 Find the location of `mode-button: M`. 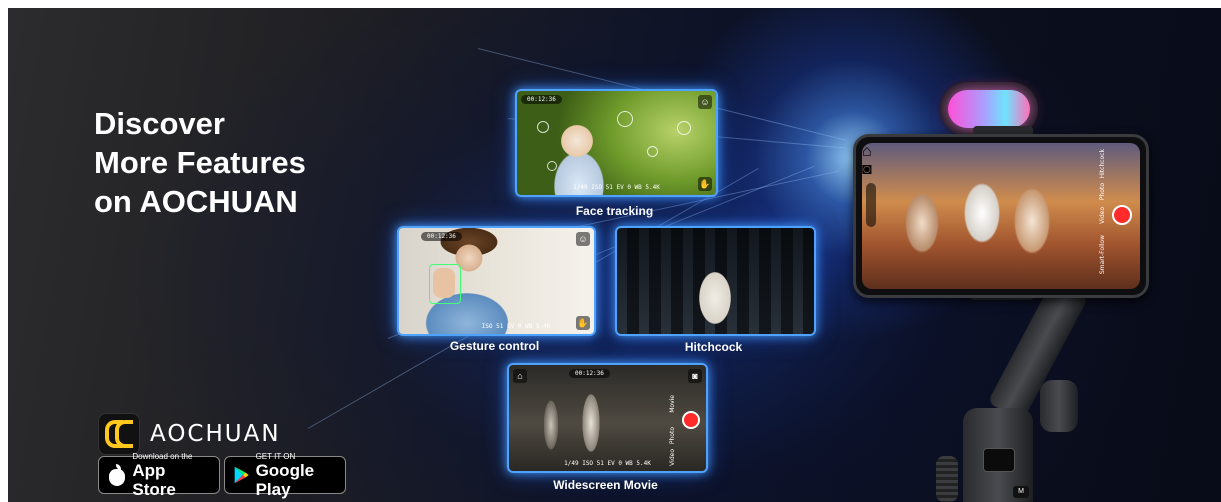

mode-button: M is located at coordinates (1021, 492).